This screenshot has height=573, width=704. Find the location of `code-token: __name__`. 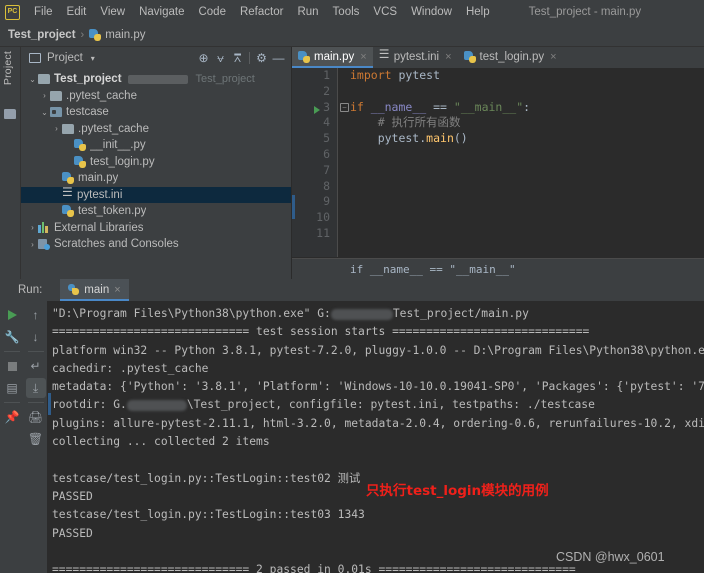

code-token: __name__ is located at coordinates (398, 106).